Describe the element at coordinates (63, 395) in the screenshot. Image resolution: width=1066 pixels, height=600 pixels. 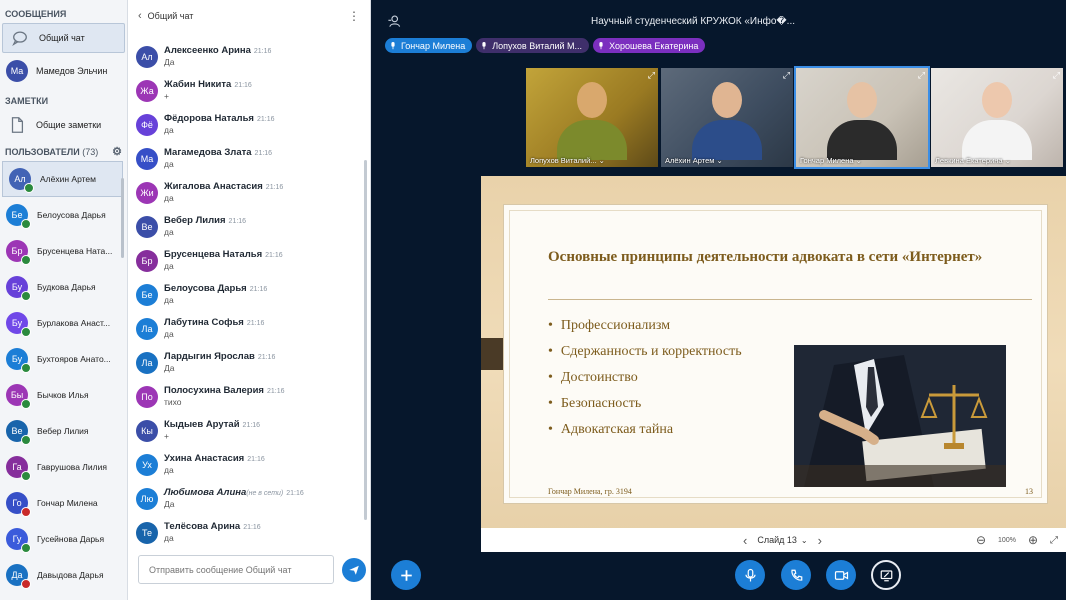
I see `user-list-item: Бы Бычков Илья` at that location.